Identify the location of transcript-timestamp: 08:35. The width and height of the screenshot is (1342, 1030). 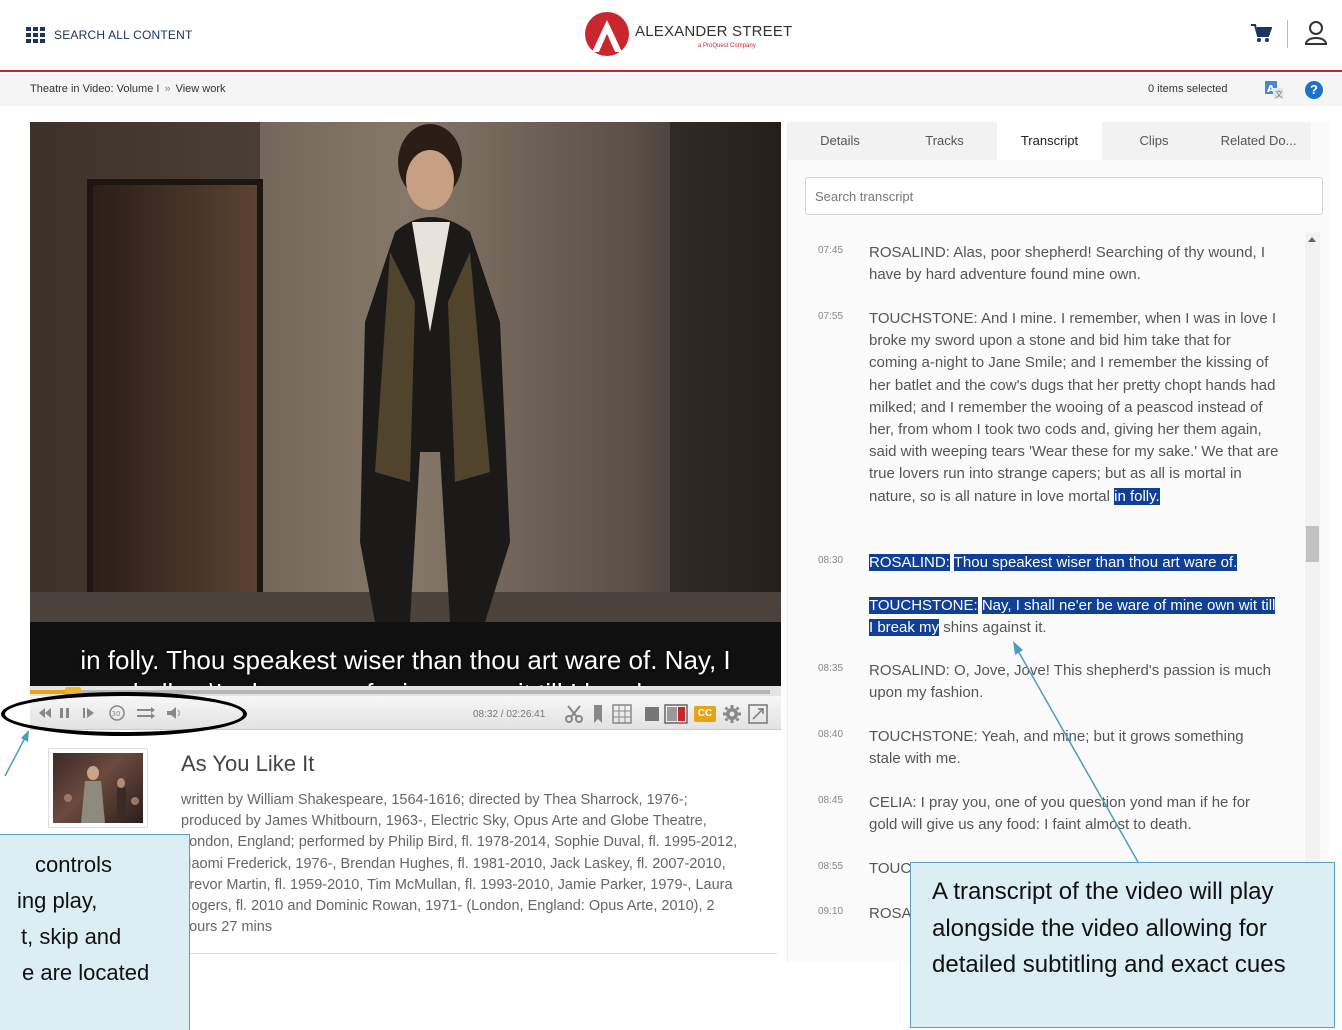
(830, 668).